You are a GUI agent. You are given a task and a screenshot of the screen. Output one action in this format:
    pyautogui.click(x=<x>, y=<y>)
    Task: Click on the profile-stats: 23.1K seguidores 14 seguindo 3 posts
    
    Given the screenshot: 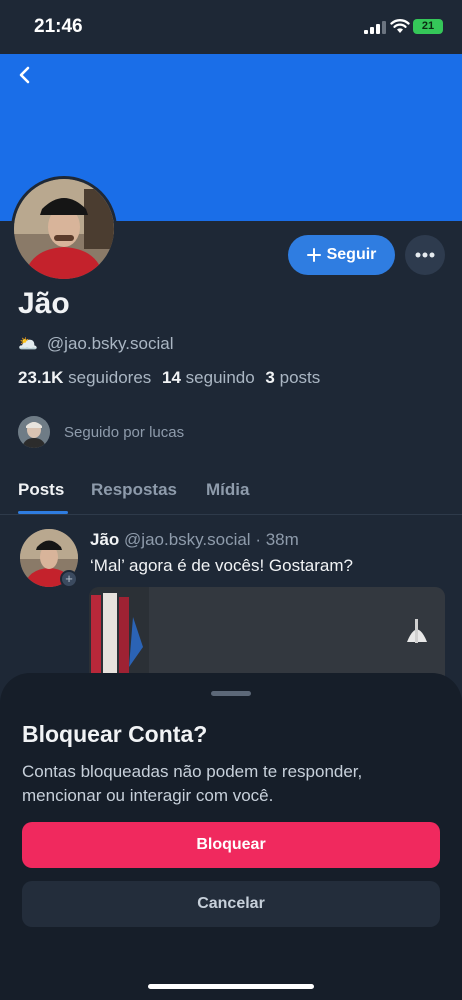 What is the action you would take?
    pyautogui.click(x=169, y=378)
    